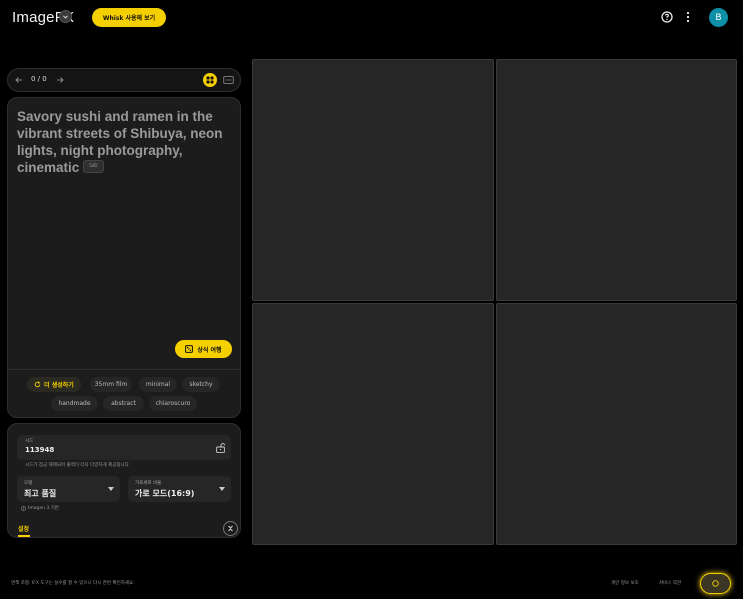  I want to click on seed-label: 시드, so click(29, 441).